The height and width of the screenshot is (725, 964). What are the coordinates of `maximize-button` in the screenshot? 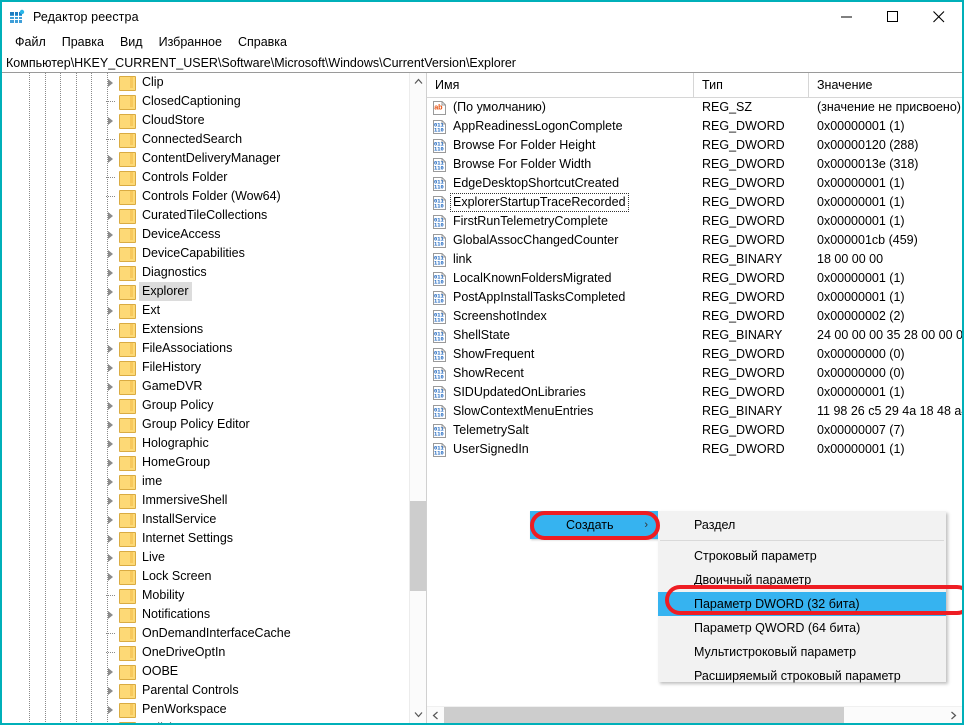 It's located at (893, 16).